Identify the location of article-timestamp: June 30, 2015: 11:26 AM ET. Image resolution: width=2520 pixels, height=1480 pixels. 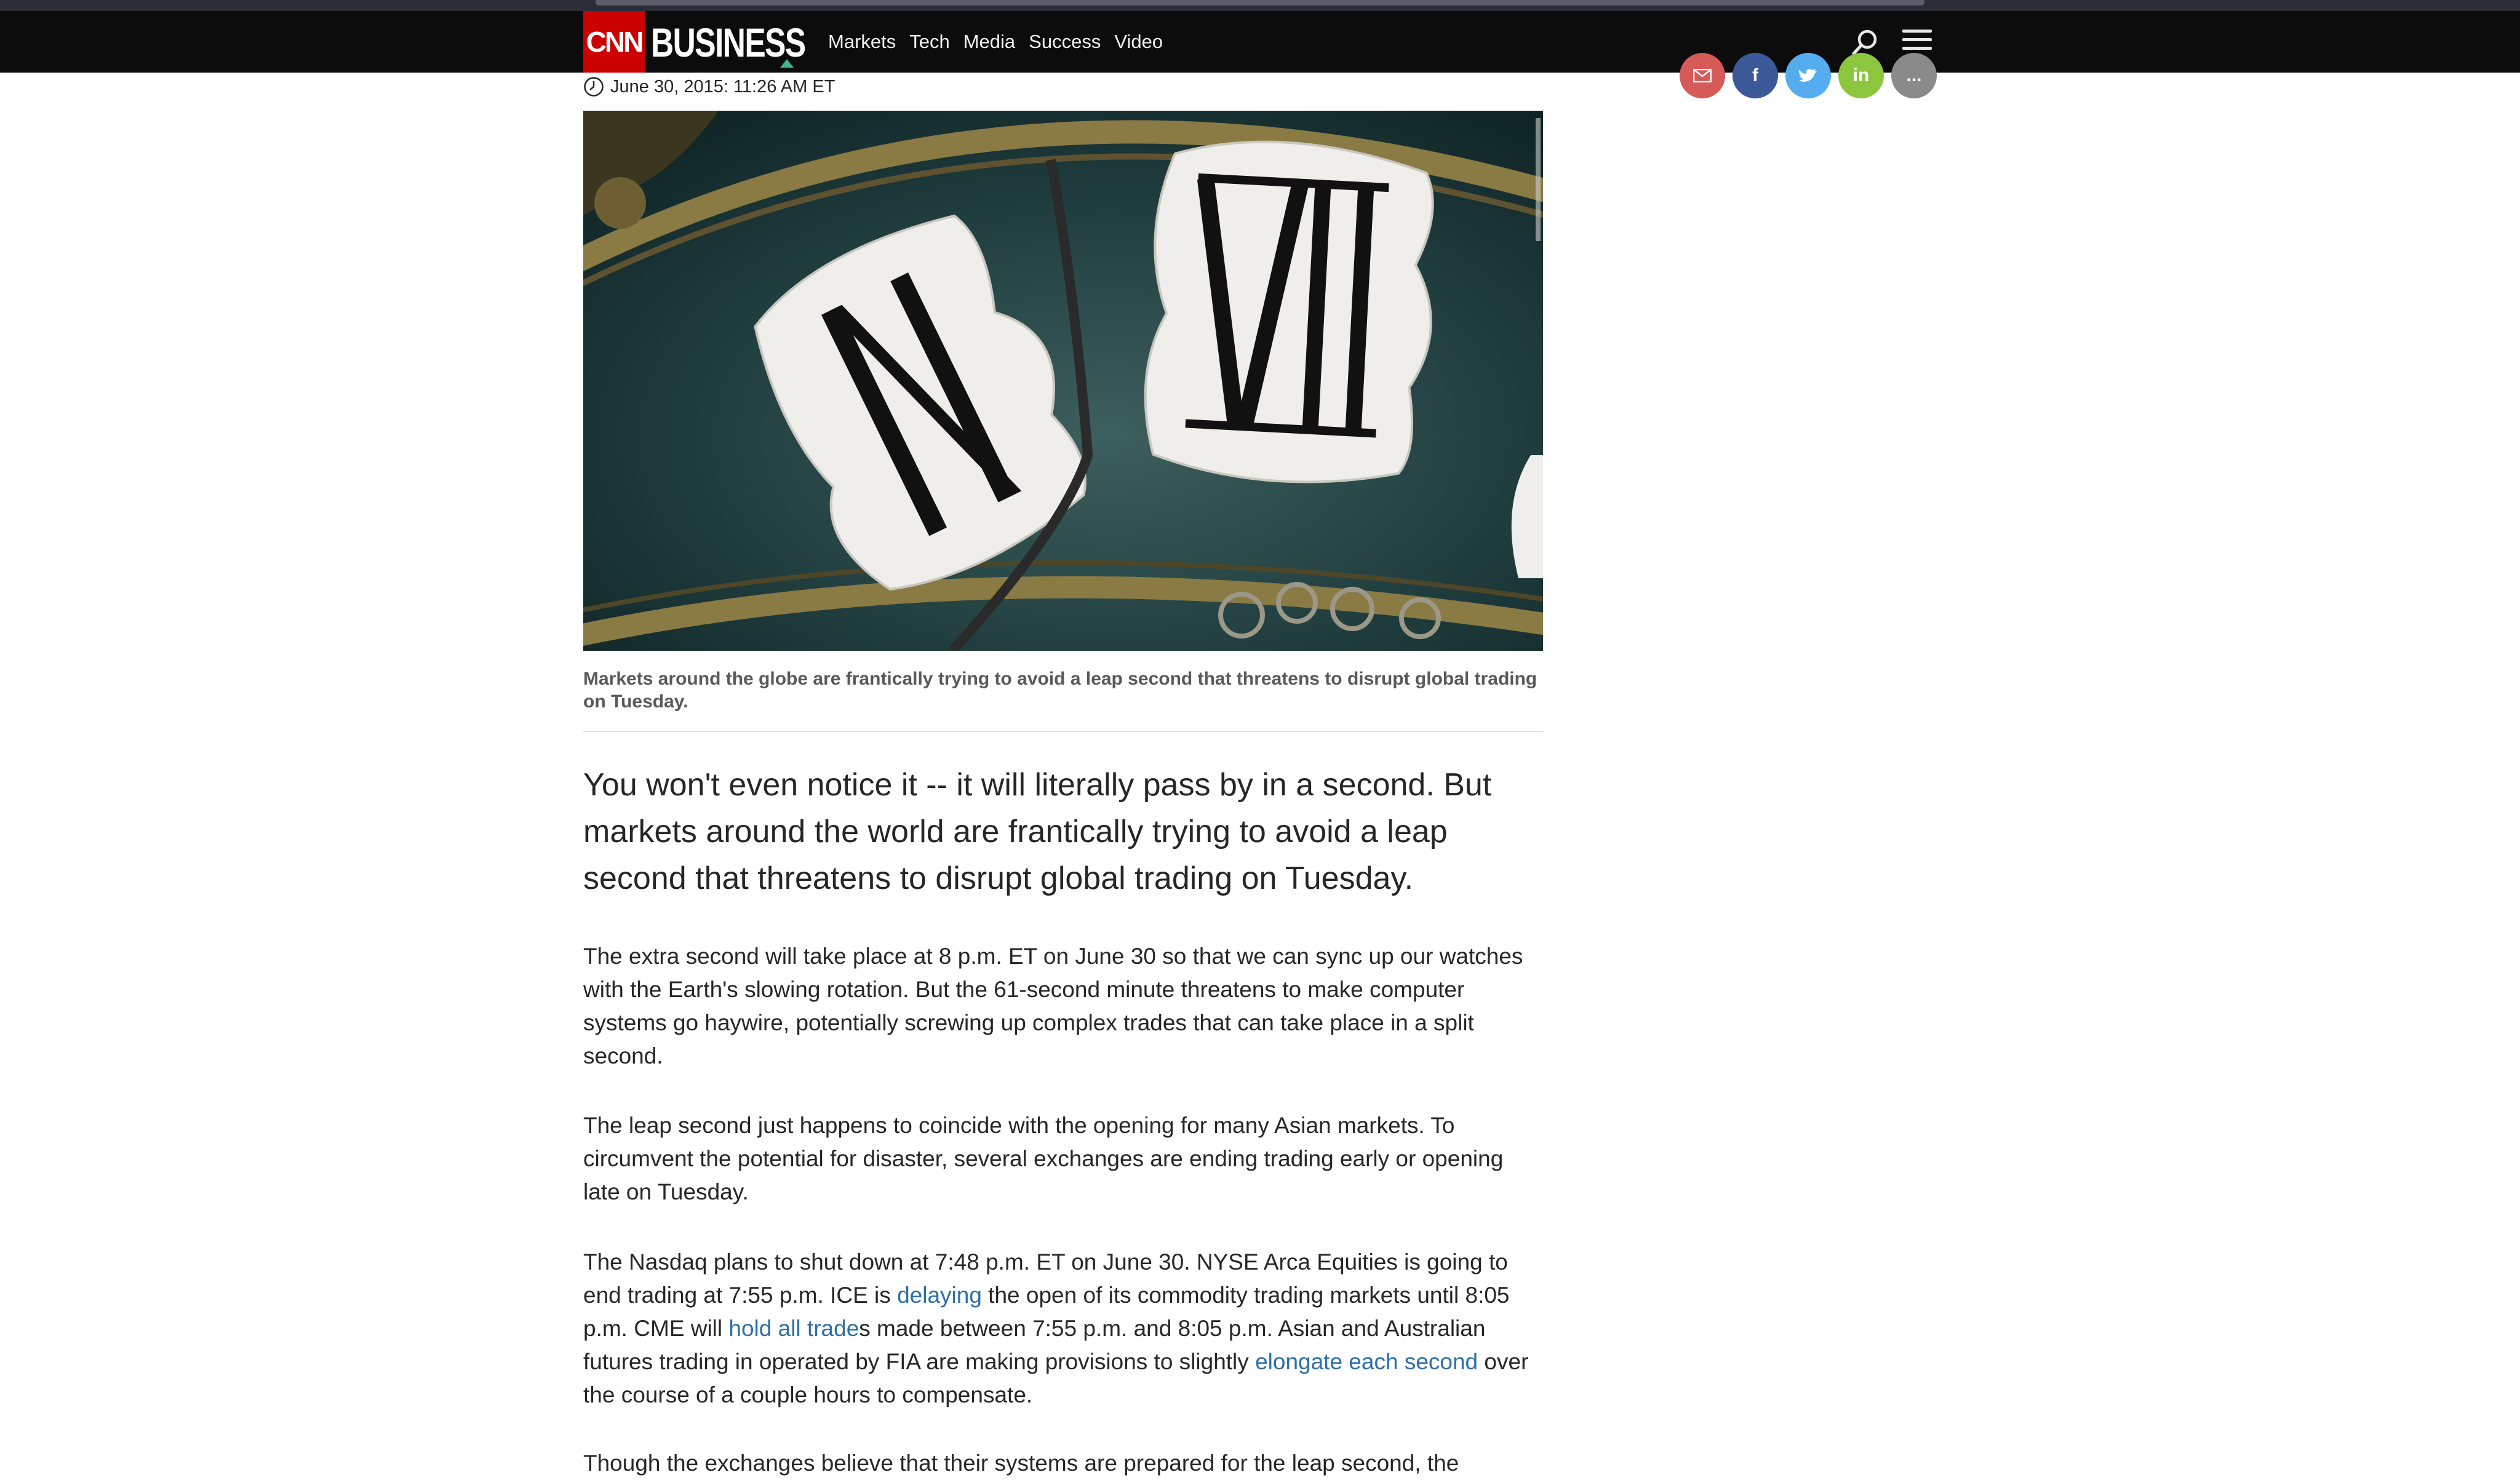
(709, 86).